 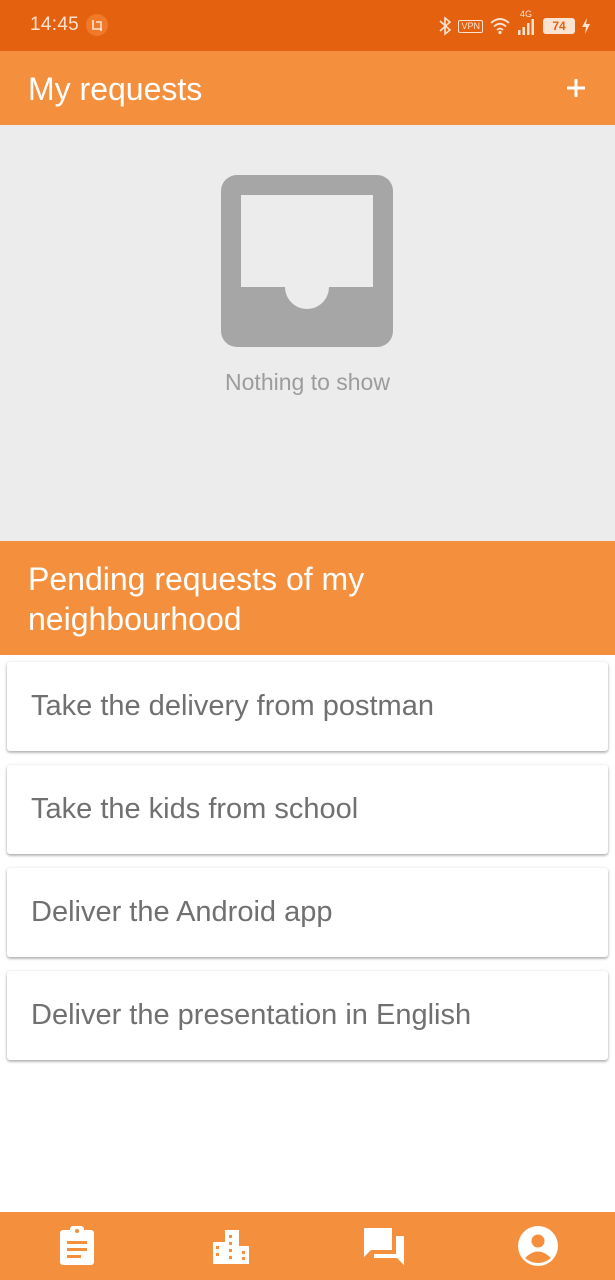 I want to click on bottom-nav, so click(x=307, y=1246).